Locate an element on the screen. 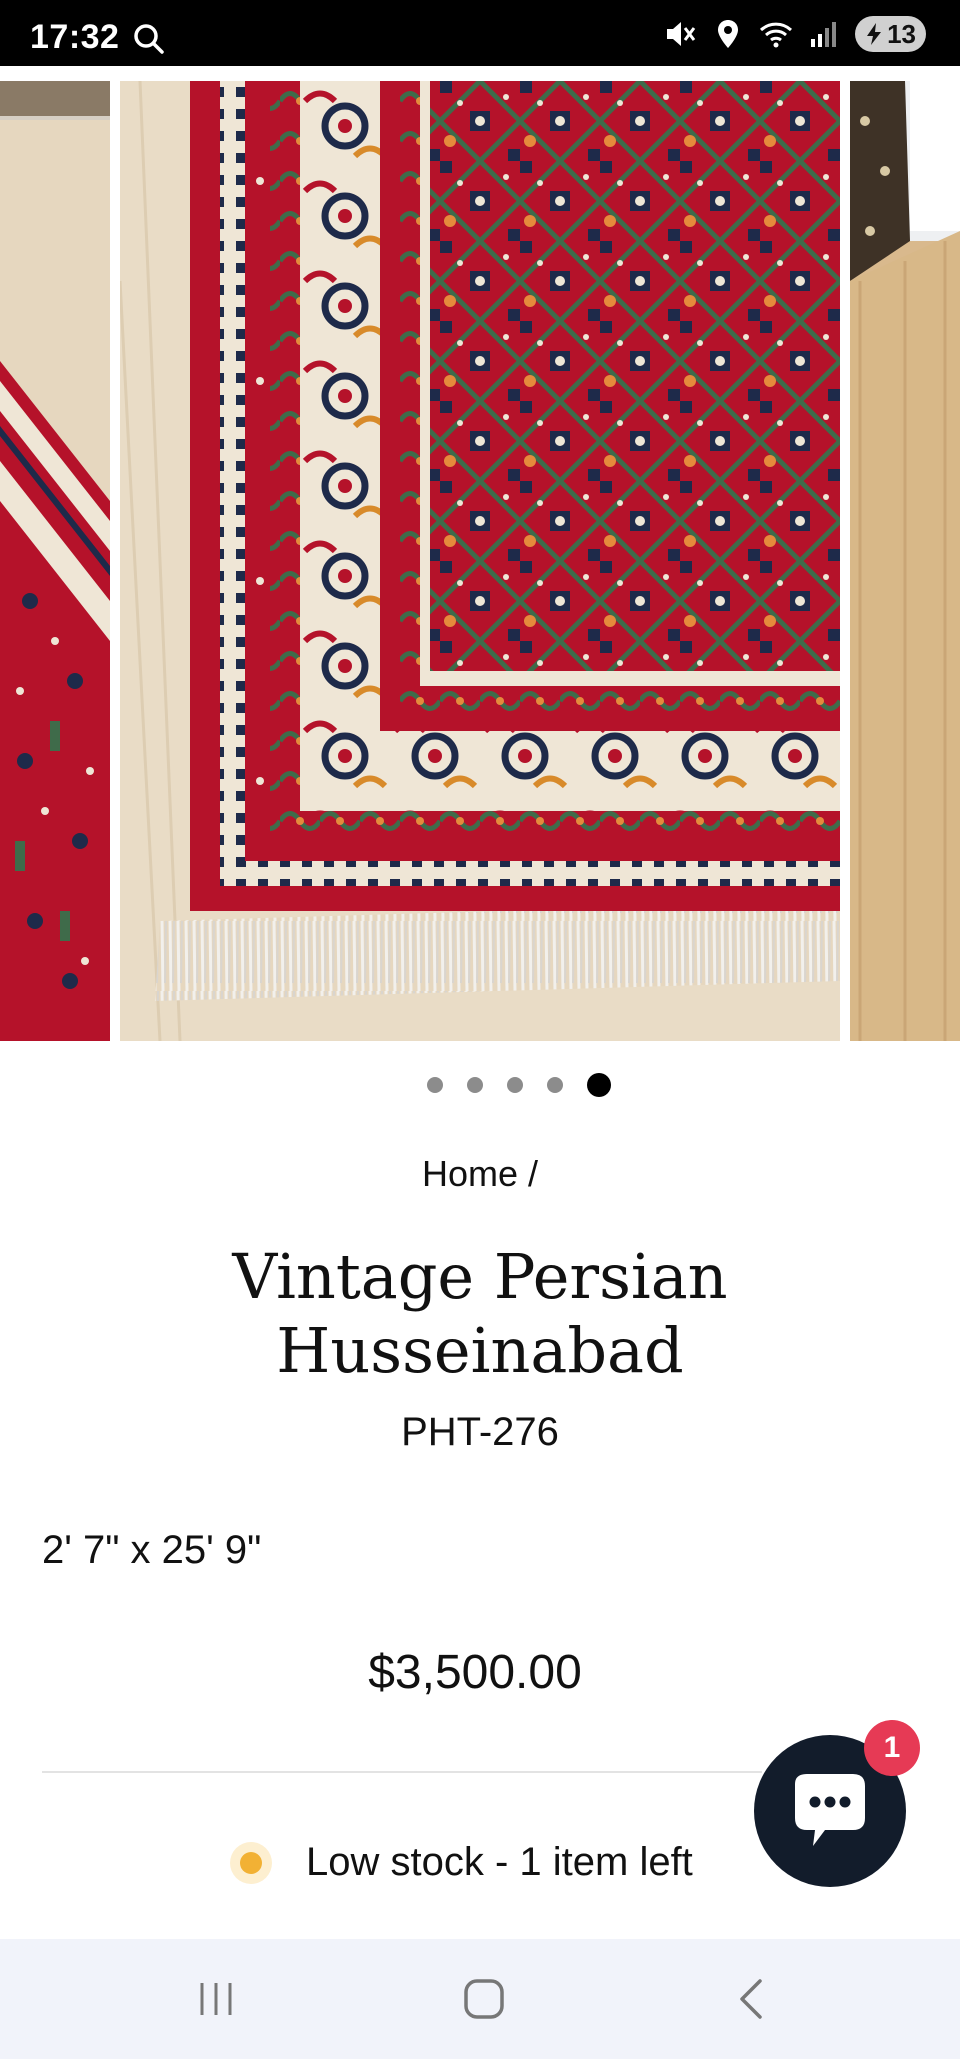 The width and height of the screenshot is (960, 2059). battery-level: 13 is located at coordinates (901, 33).